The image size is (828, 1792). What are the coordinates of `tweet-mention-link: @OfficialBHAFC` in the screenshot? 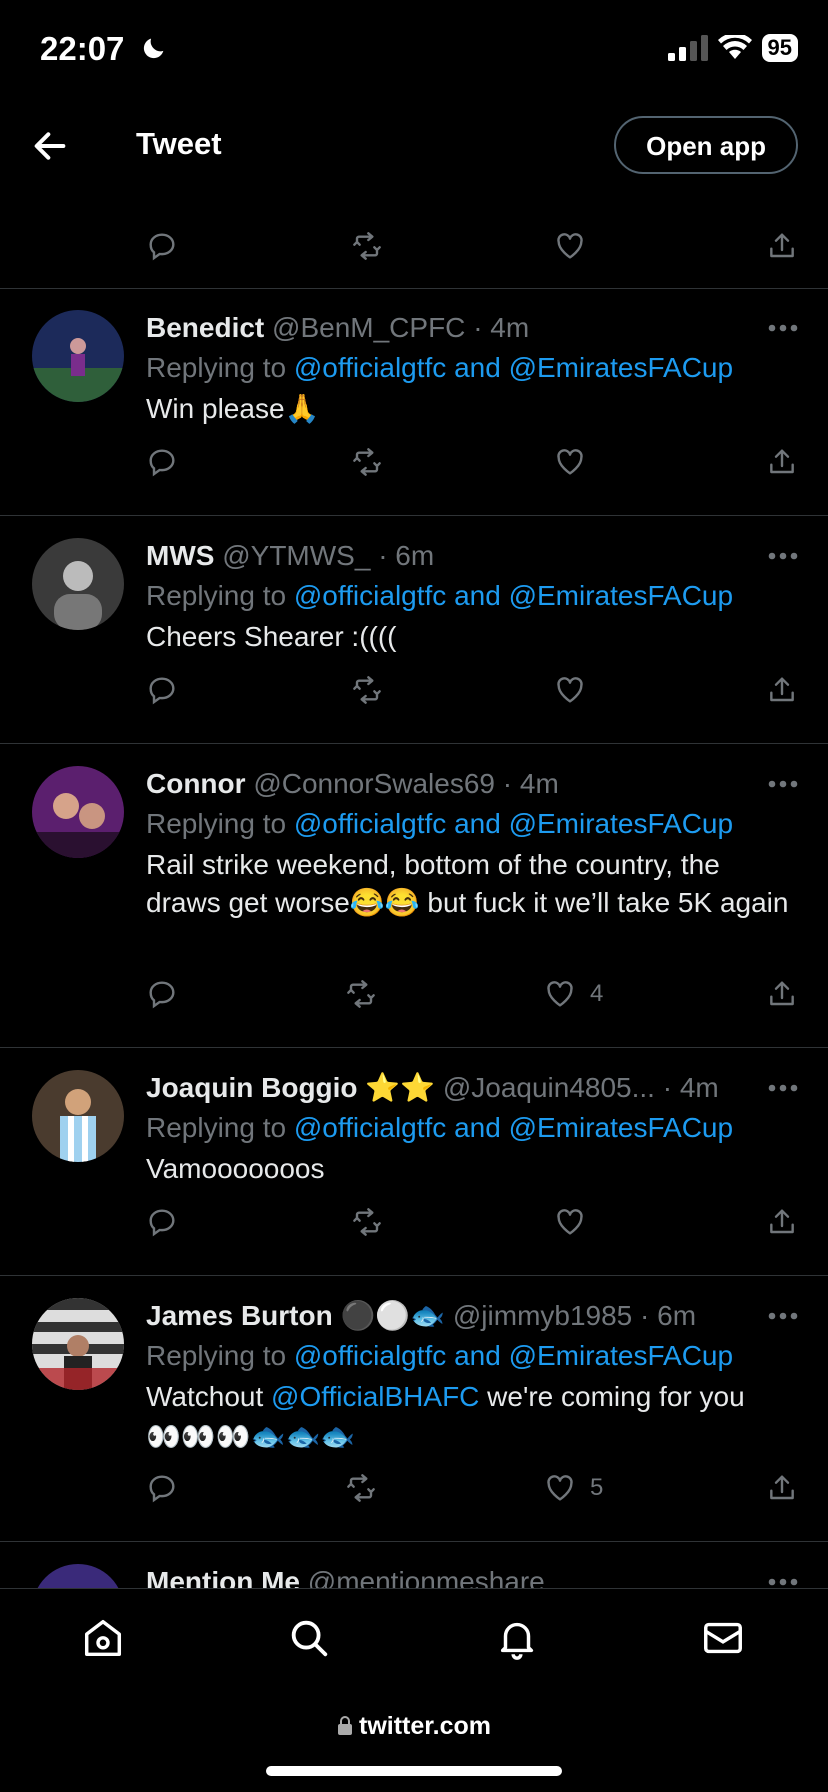 It's located at (375, 1396).